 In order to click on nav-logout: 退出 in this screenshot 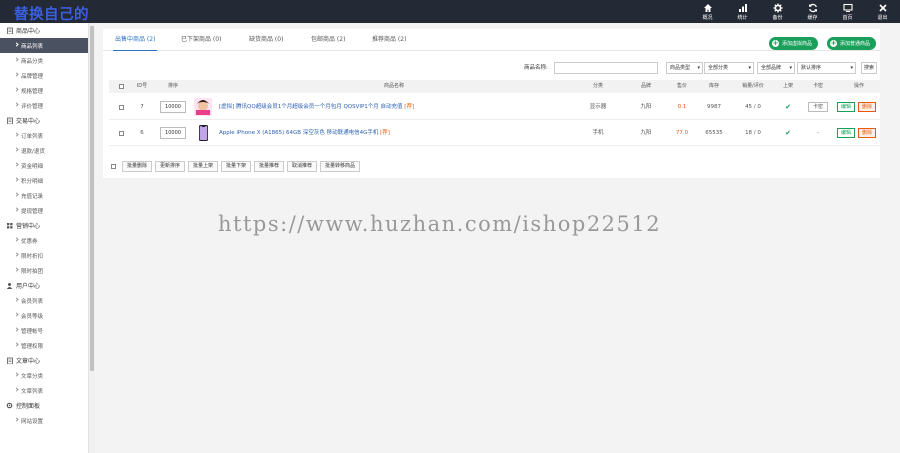, I will do `click(882, 11)`.